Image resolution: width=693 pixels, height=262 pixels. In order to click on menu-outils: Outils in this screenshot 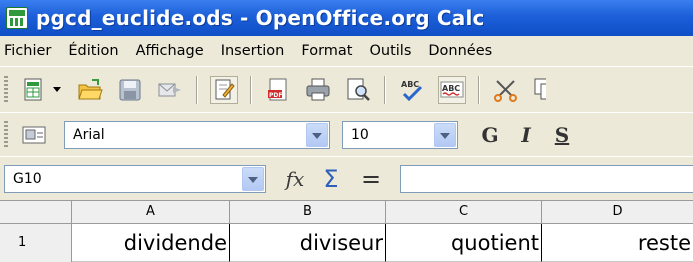, I will do `click(390, 51)`.